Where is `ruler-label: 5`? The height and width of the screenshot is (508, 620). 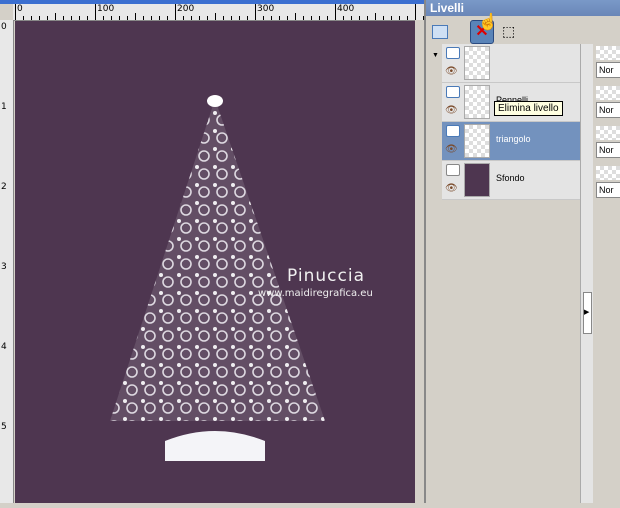 ruler-label: 5 is located at coordinates (4, 427).